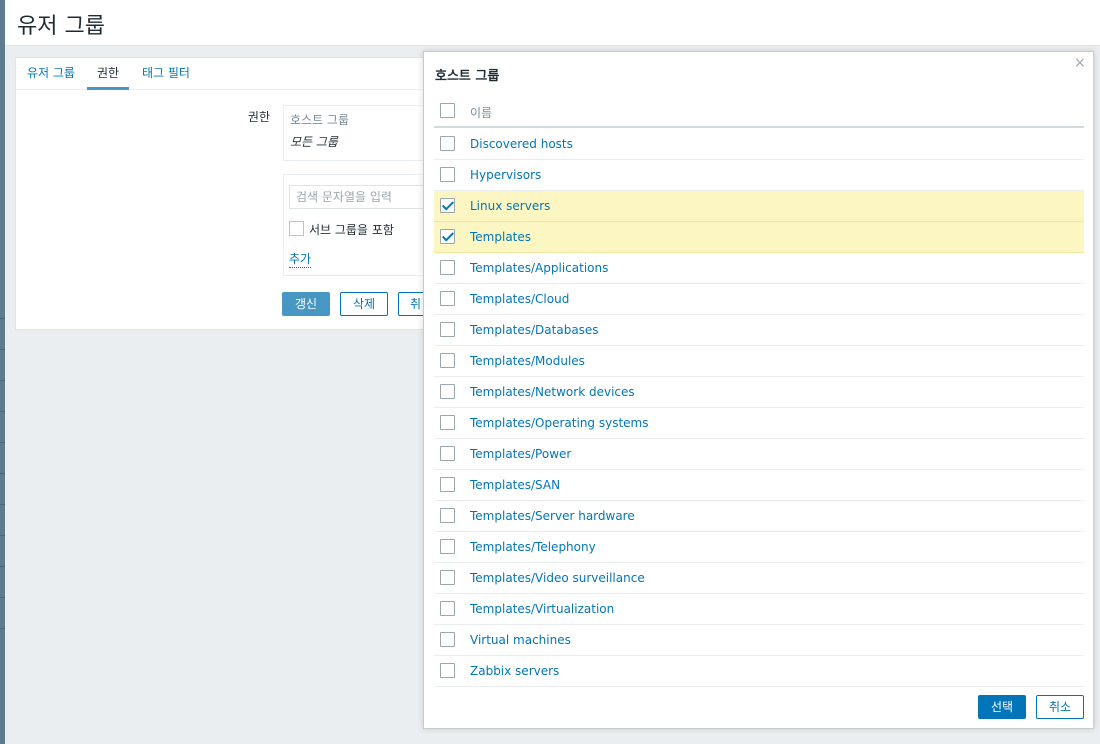 The image size is (1100, 744). What do you see at coordinates (533, 547) in the screenshot?
I see `host-group-link: Templates/Telephony` at bounding box center [533, 547].